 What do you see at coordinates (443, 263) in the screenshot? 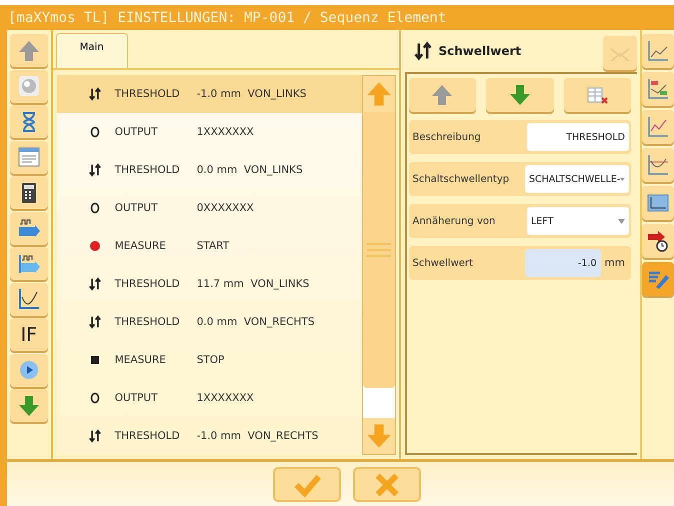
I see `field-label: Schwellwert` at bounding box center [443, 263].